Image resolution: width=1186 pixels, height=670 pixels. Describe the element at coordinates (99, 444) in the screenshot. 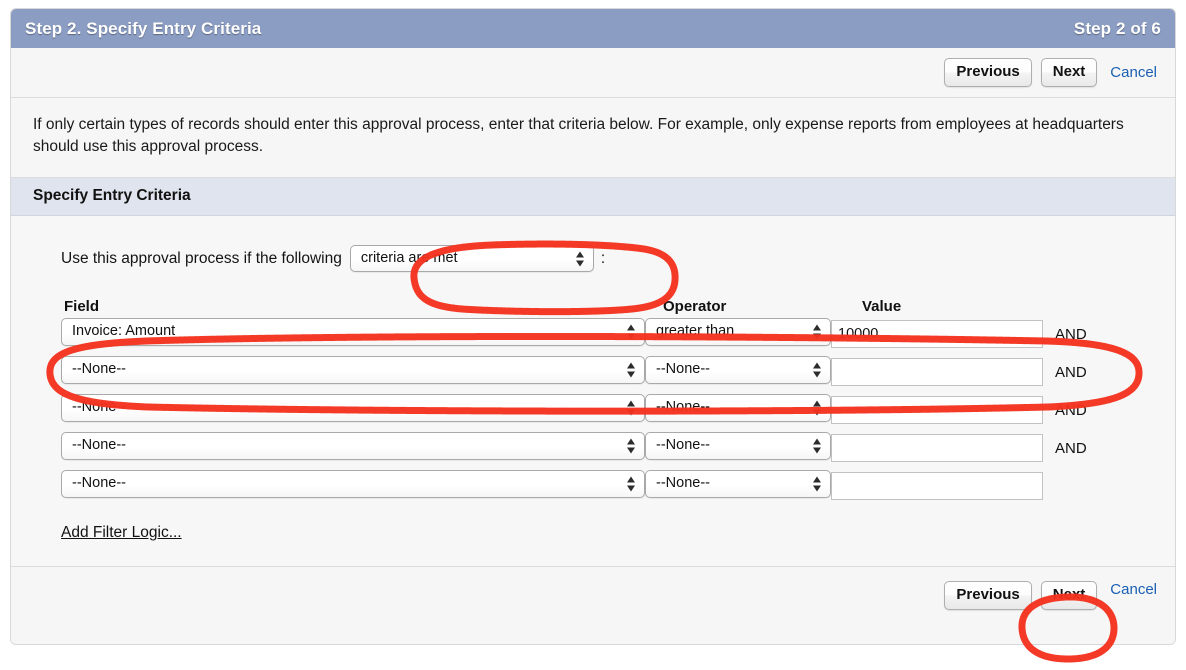

I see `field-select-4-value: --None--` at that location.